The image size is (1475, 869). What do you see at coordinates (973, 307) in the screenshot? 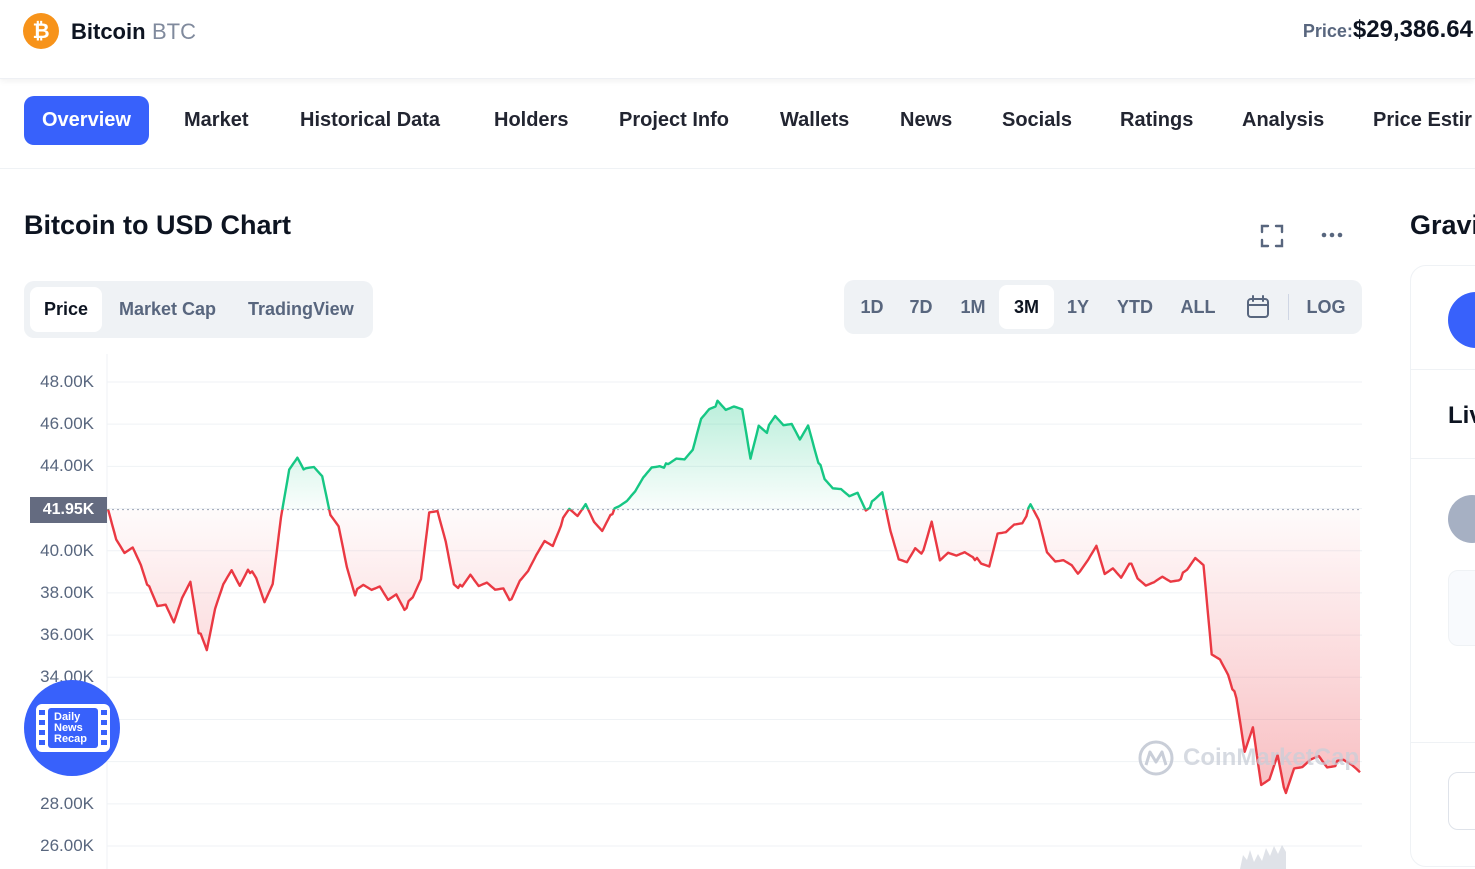
I see `range-1m: 1M` at bounding box center [973, 307].